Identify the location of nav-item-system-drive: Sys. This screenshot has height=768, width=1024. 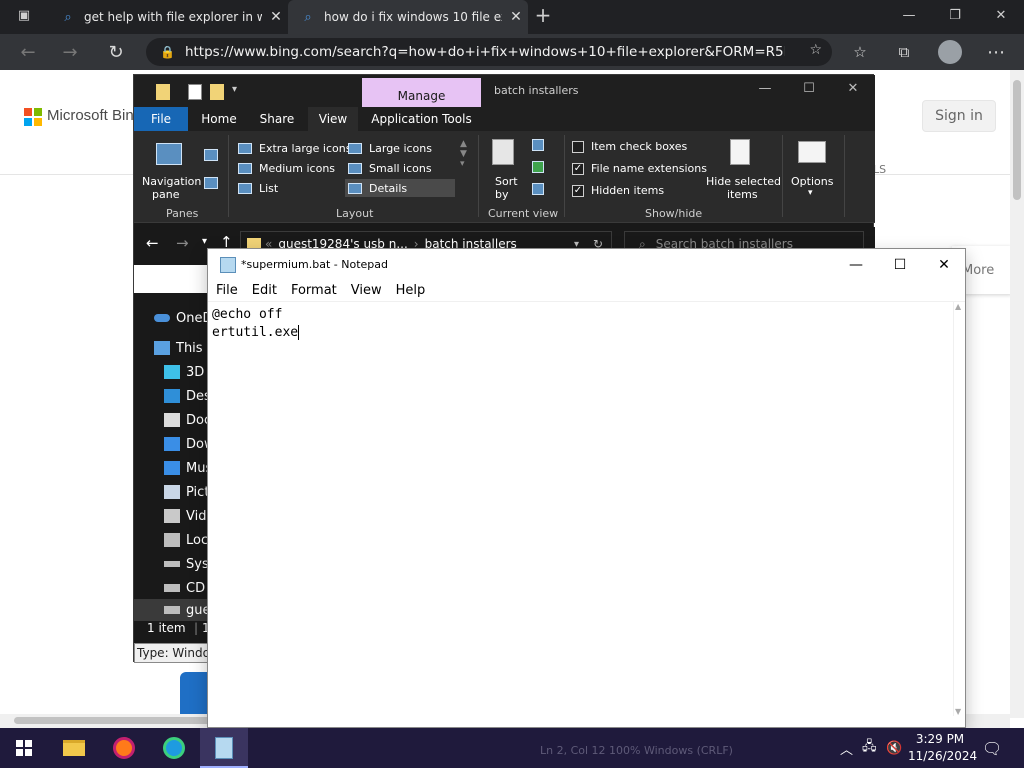
(186, 564).